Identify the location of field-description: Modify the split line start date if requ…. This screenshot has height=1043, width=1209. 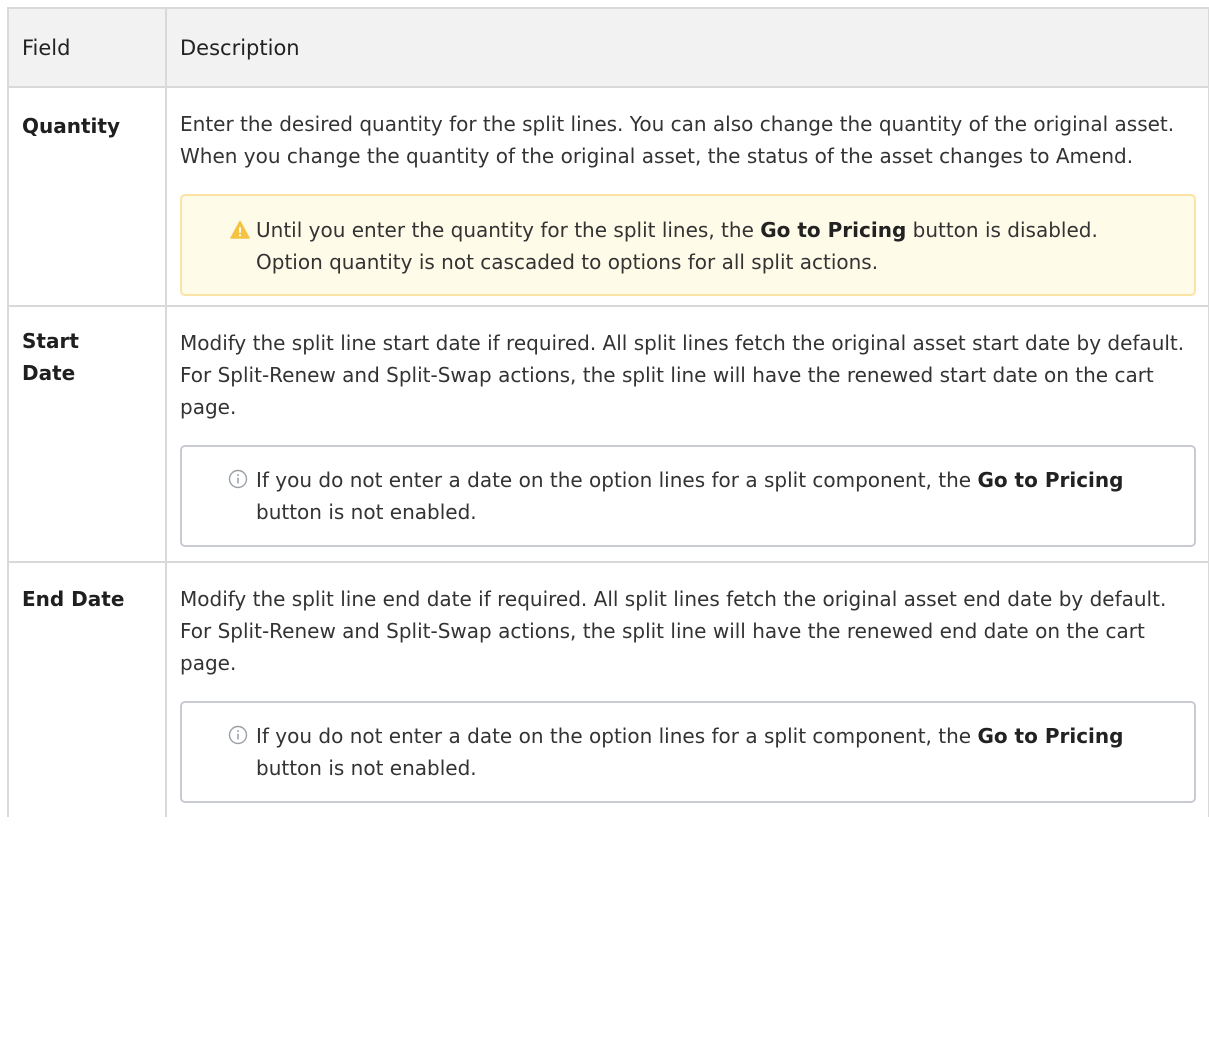
(682, 375).